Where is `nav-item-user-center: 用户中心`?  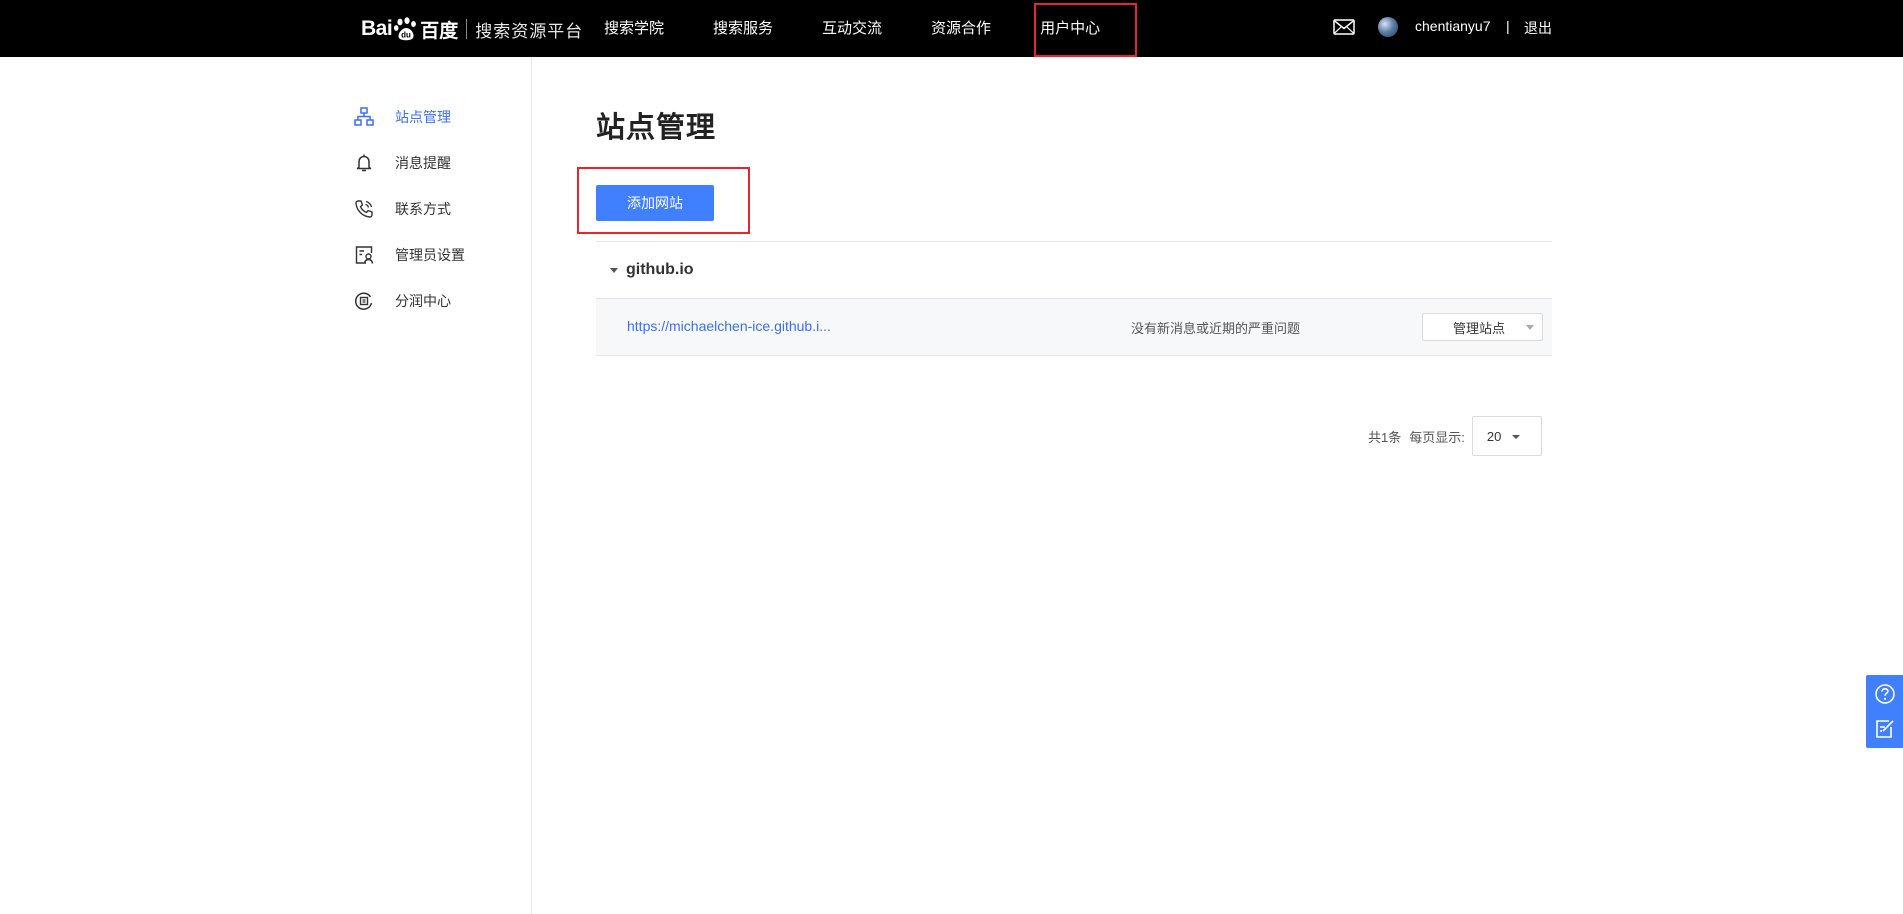 nav-item-user-center: 用户中心 is located at coordinates (1070, 28).